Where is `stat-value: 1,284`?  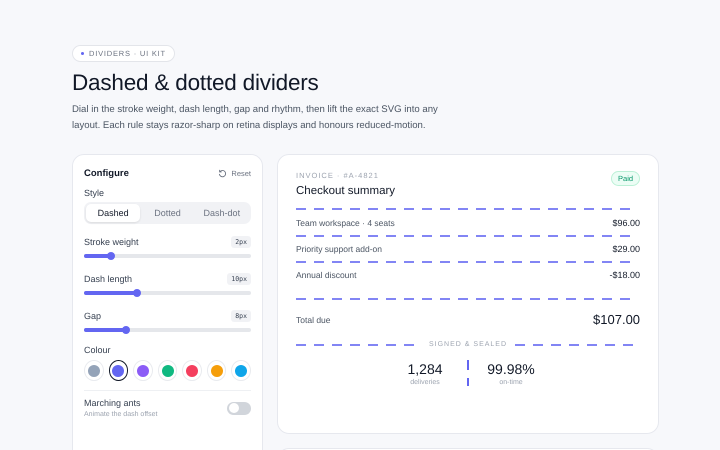 stat-value: 1,284 is located at coordinates (425, 368).